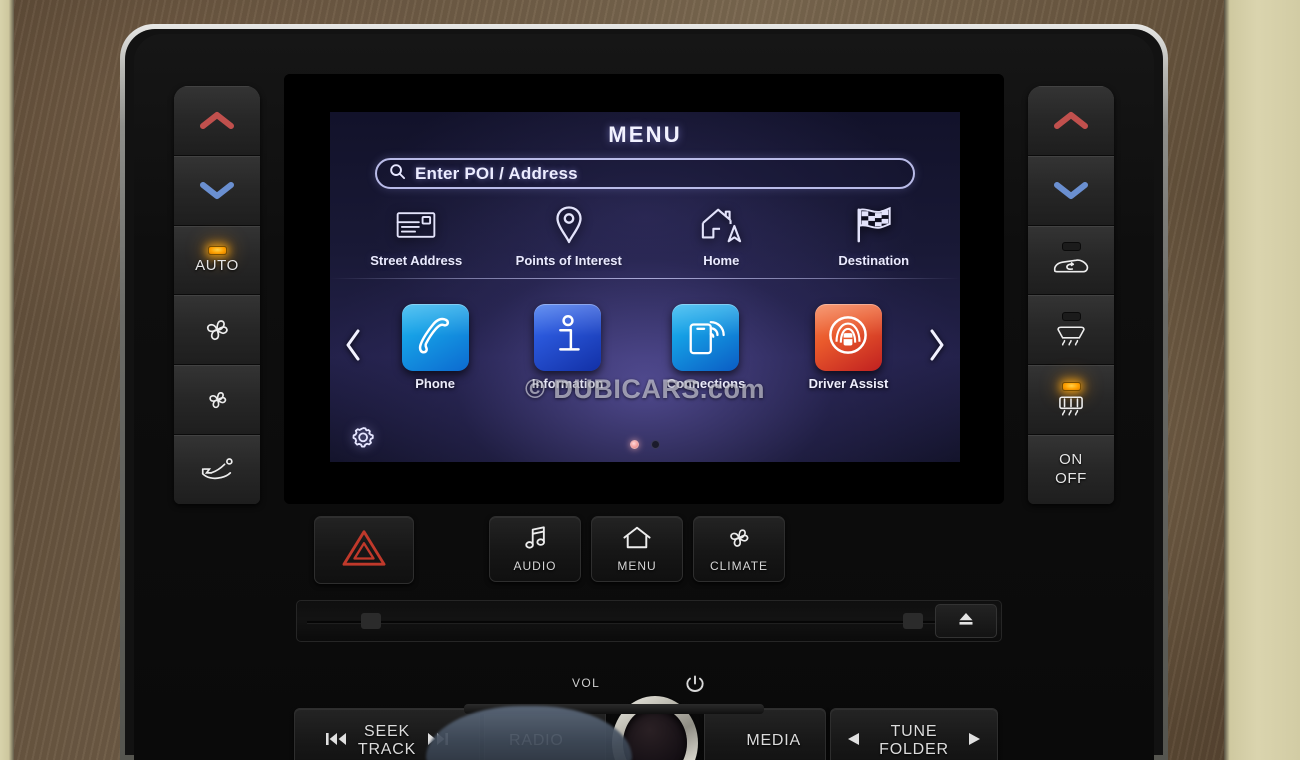 Image resolution: width=1300 pixels, height=760 pixels. I want to click on chevron-right-icon, so click(937, 347).